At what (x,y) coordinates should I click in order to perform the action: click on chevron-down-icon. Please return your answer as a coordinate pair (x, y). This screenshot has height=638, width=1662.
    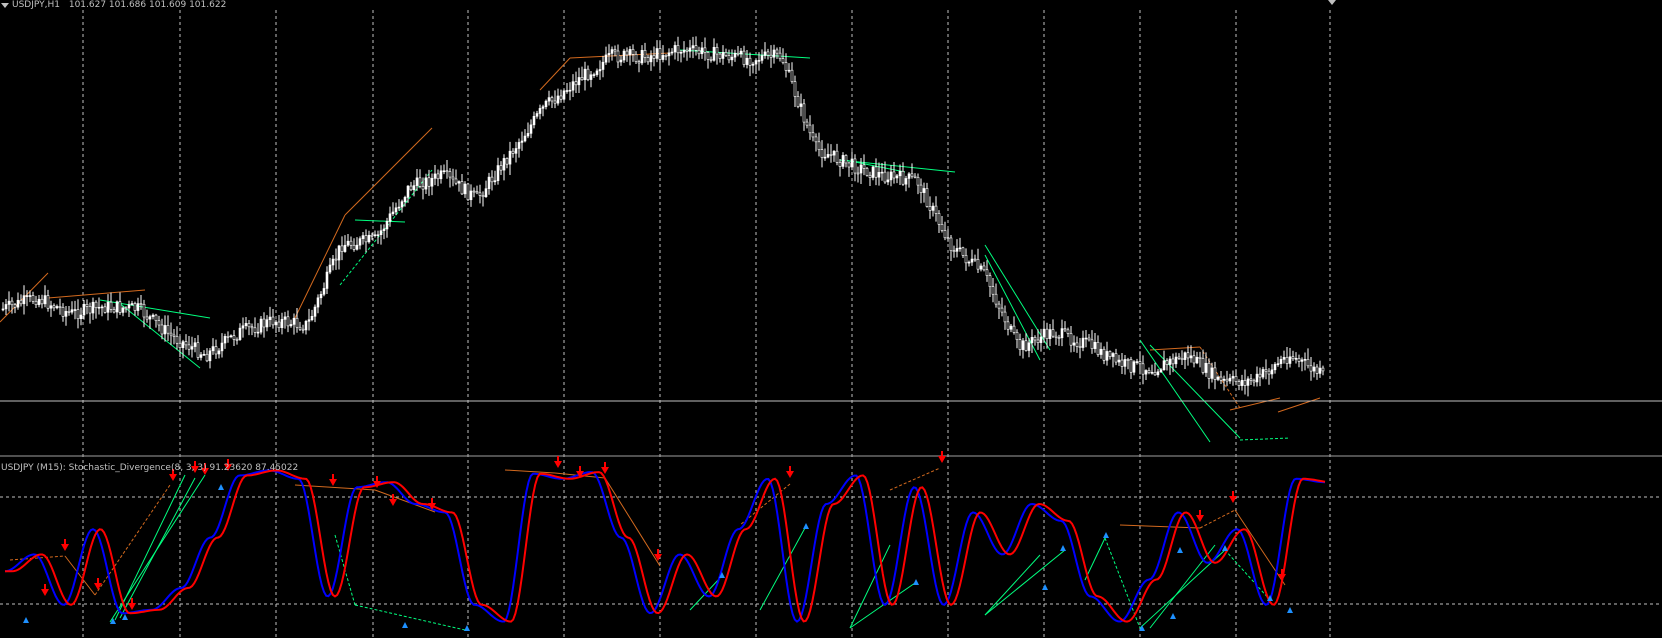
    Looking at the image, I should click on (5, 5).